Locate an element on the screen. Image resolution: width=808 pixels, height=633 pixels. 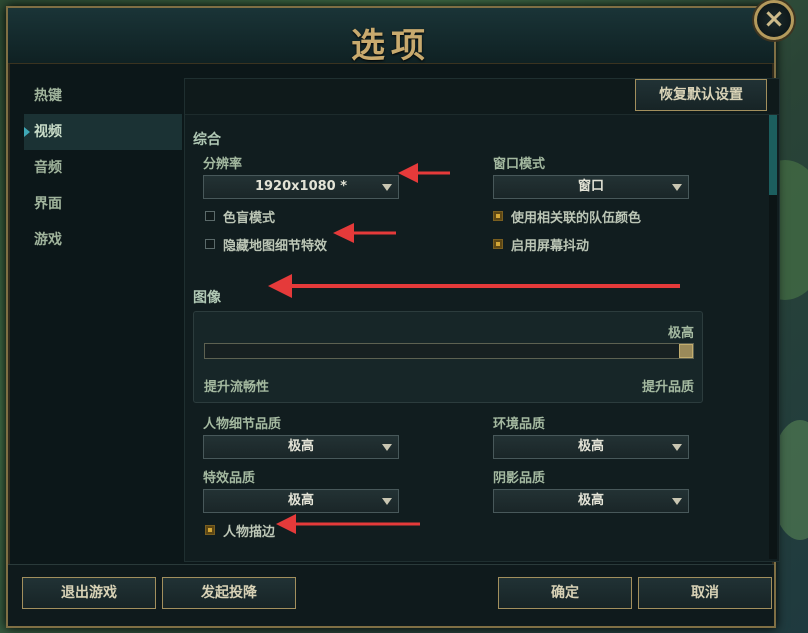
character-outline-label: 人物描边 is located at coordinates (249, 532).